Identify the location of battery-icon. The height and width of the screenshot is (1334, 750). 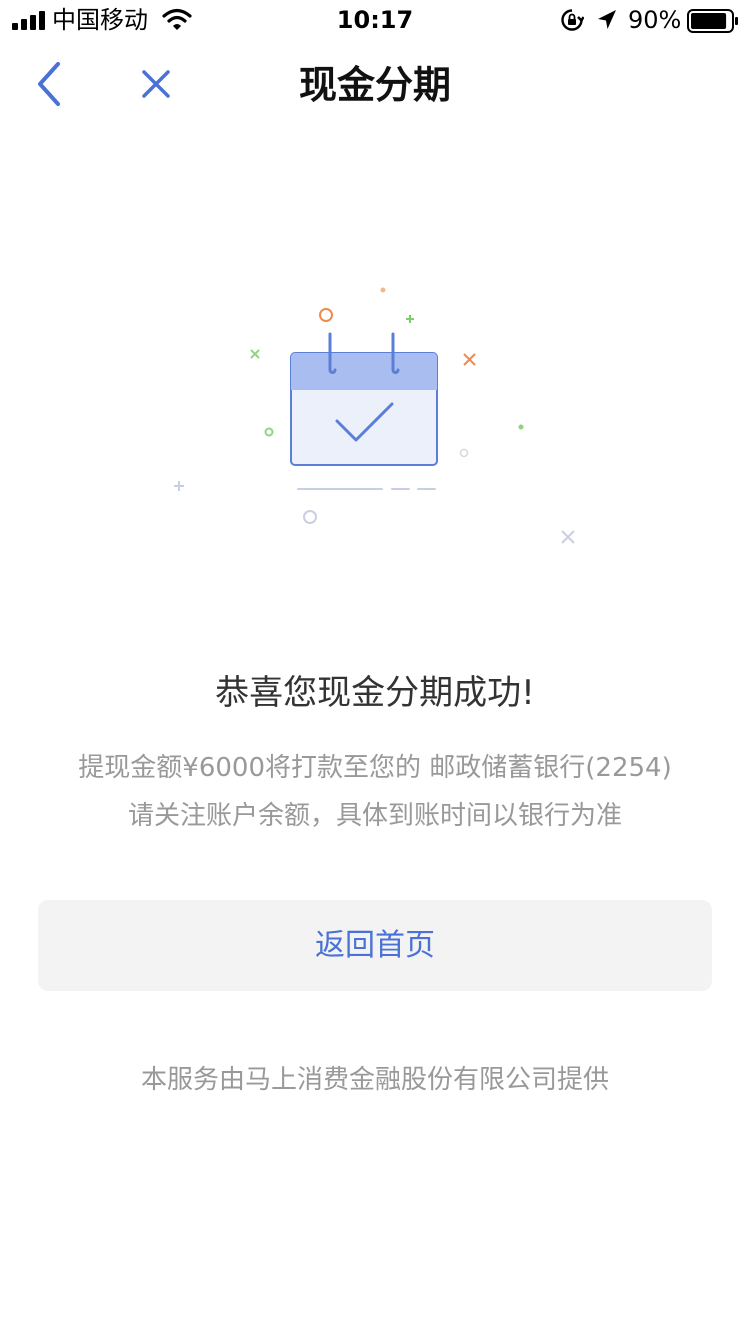
(712, 21).